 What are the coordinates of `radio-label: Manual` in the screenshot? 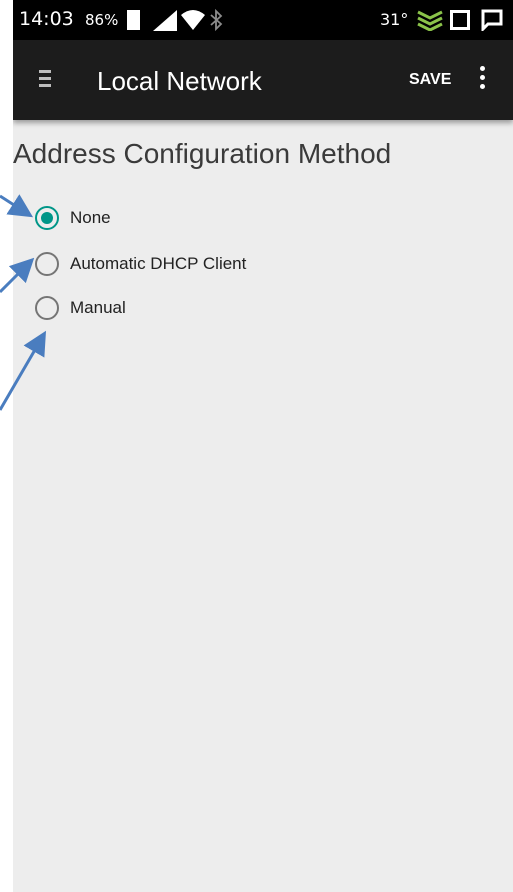 It's located at (98, 307).